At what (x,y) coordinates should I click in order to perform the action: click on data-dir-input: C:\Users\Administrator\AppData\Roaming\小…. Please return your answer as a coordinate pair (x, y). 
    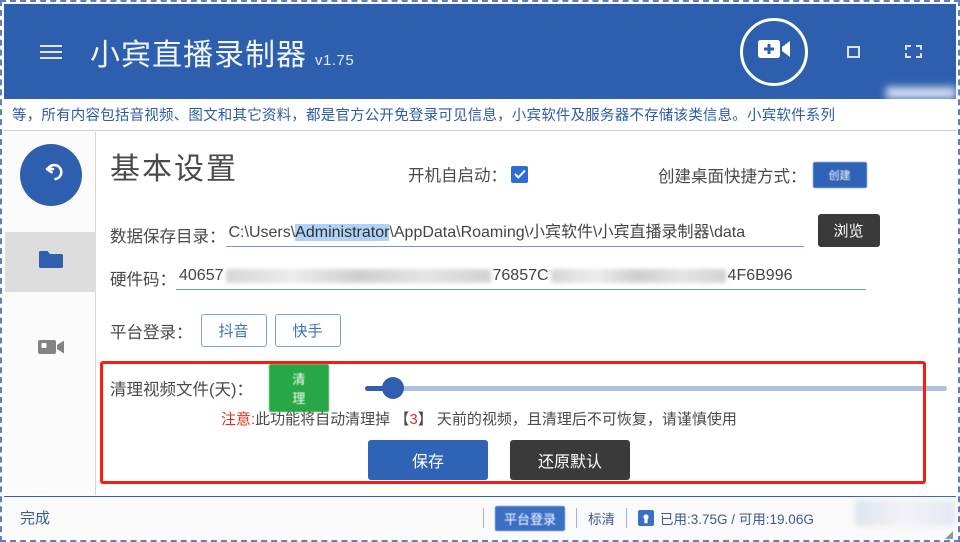
    Looking at the image, I should click on (514, 232).